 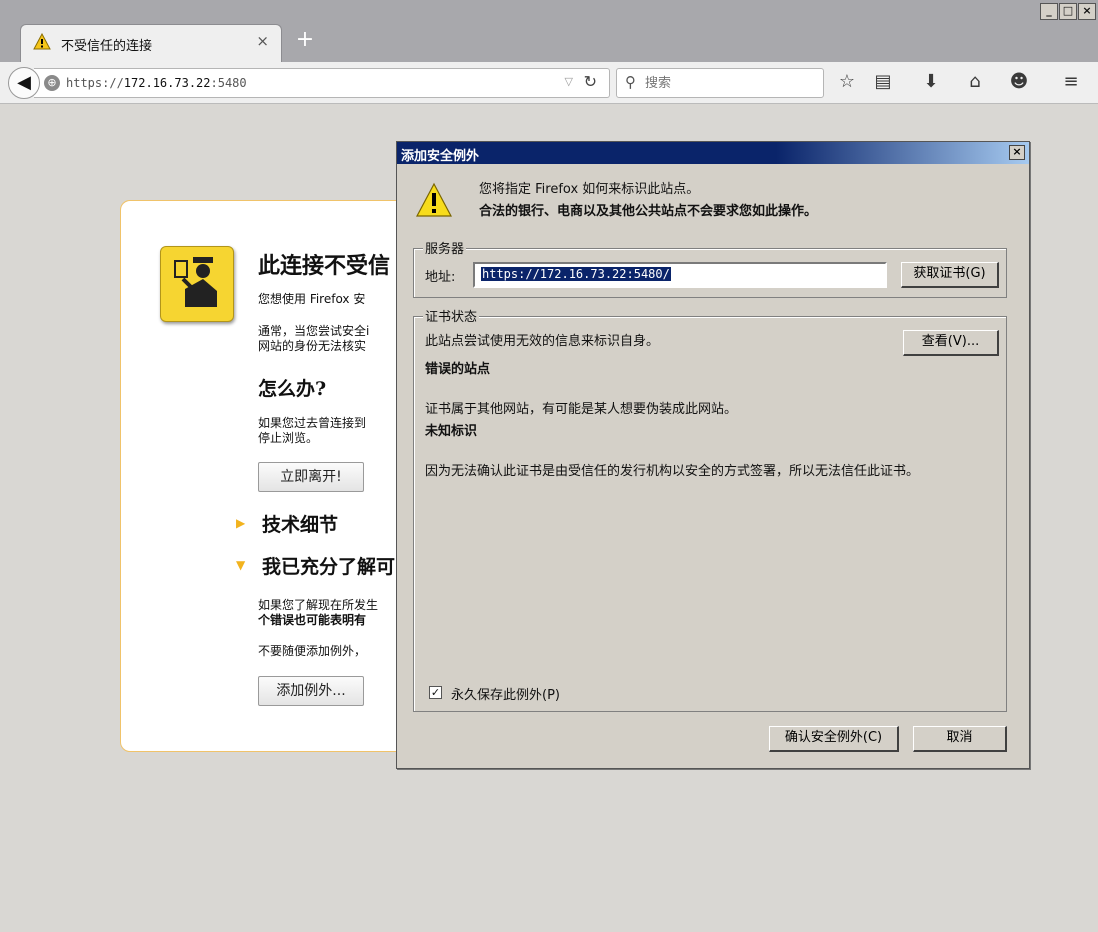 I want to click on wrong-site-heading: 错误的站点, so click(x=458, y=369).